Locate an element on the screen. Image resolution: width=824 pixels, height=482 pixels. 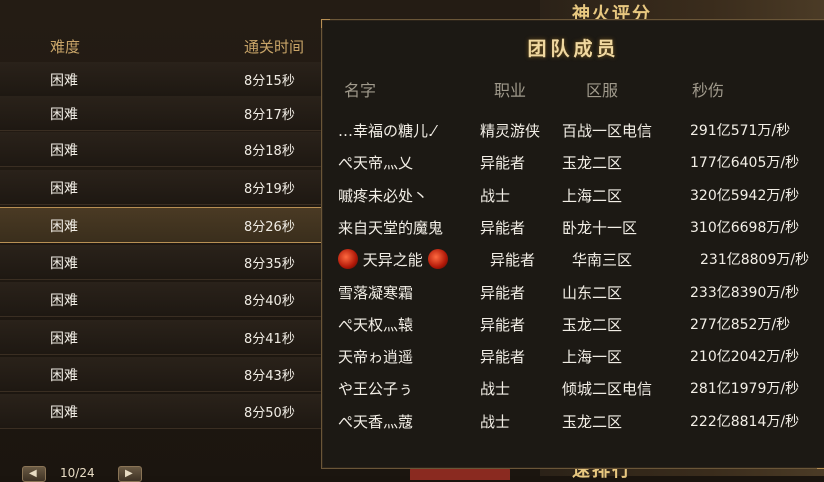
member-row: …幸福の糖儿.⁄ 精灵游侠 百战一区电信 291亿571万/秒 is located at coordinates (573, 136).